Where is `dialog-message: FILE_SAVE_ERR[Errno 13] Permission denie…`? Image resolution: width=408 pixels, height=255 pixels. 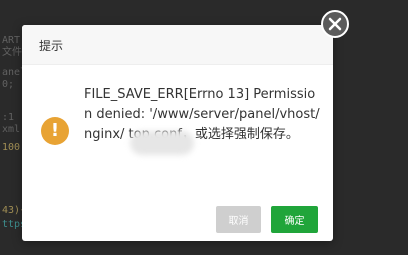
dialog-message: FILE_SAVE_ERR[Errno 13] Permission denie… is located at coordinates (202, 114).